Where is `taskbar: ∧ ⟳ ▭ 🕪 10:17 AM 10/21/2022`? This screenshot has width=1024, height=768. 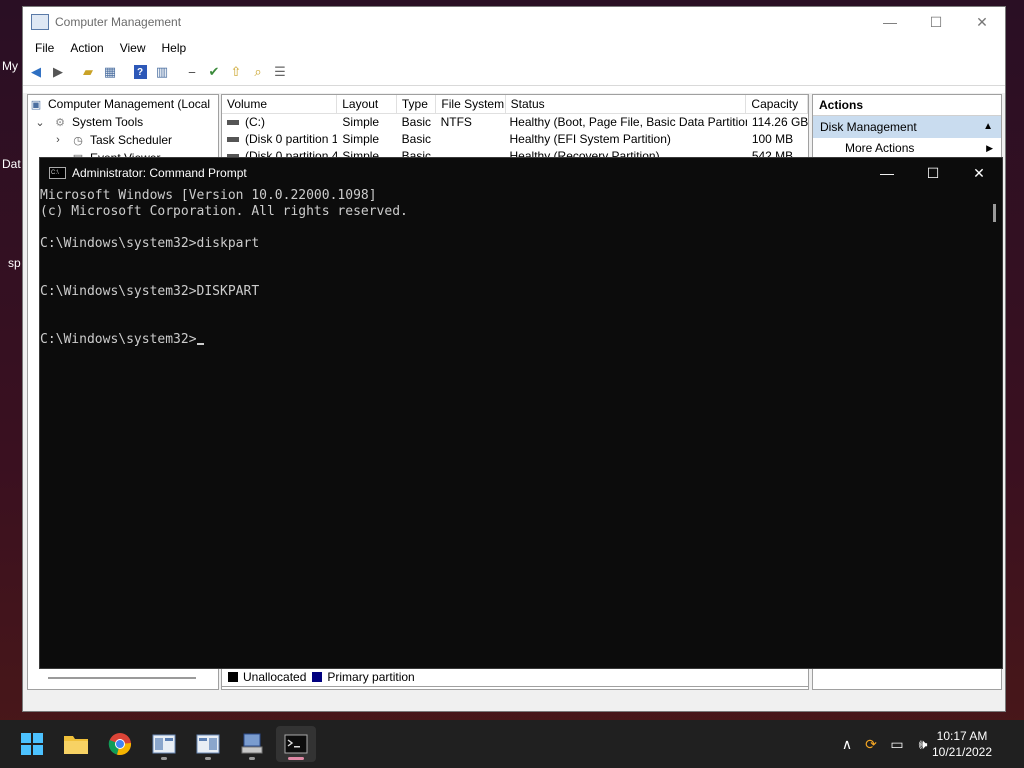
taskbar: ∧ ⟳ ▭ 🕪 10:17 AM 10/21/2022 is located at coordinates (512, 744).